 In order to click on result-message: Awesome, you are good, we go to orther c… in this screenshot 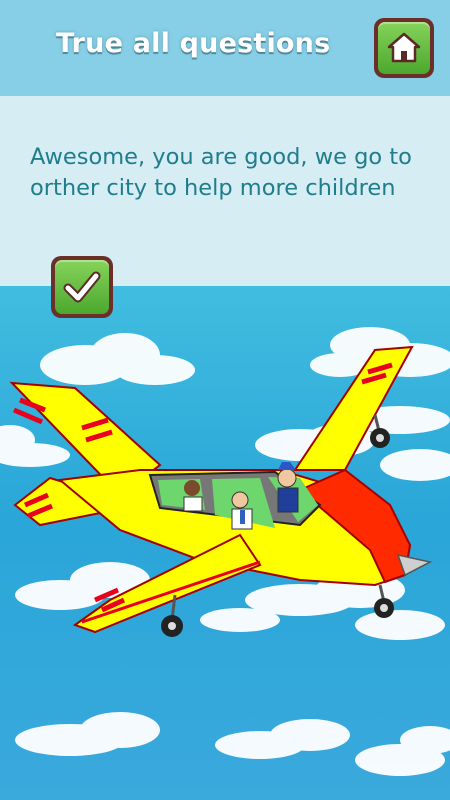, I will do `click(221, 172)`.